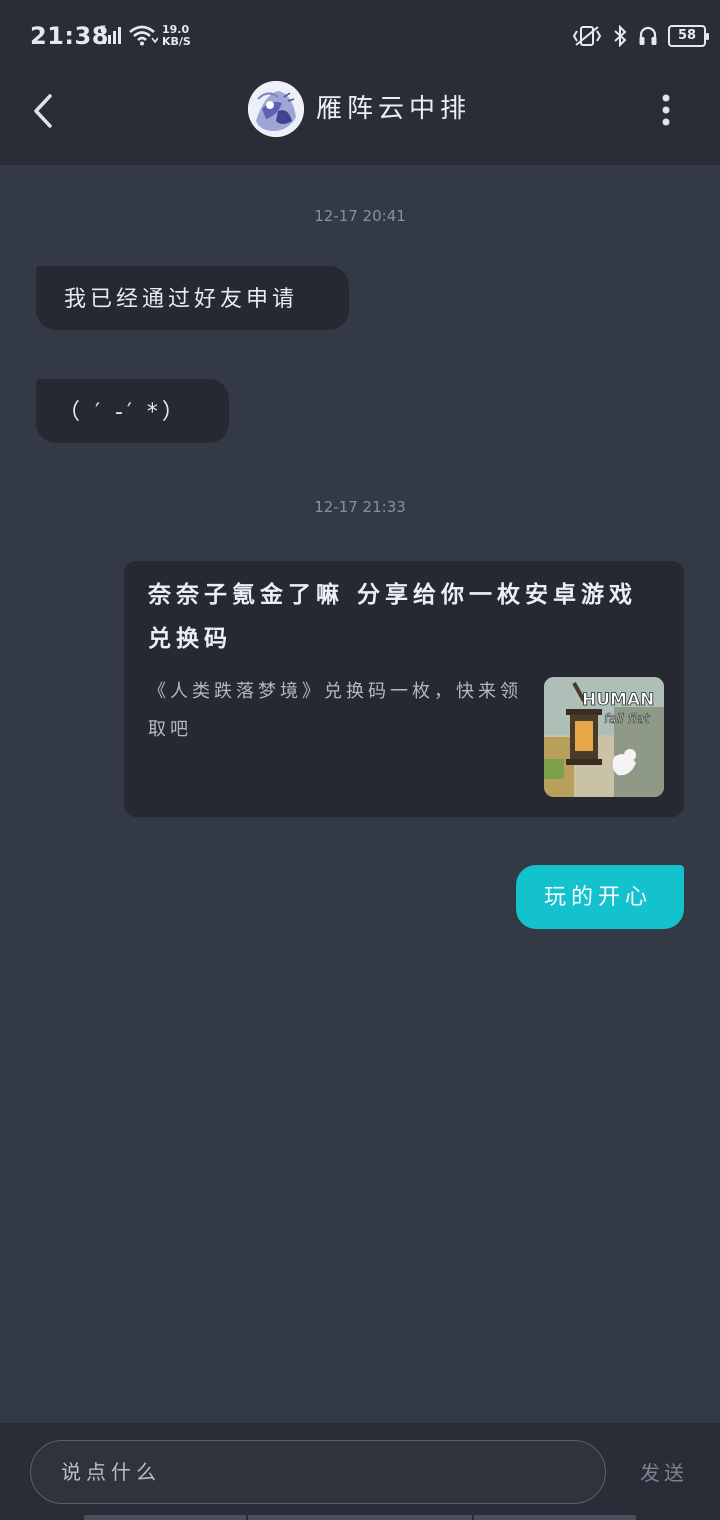 This screenshot has height=1520, width=720. What do you see at coordinates (360, 507) in the screenshot?
I see `message-timestamp: 12-17 21:33` at bounding box center [360, 507].